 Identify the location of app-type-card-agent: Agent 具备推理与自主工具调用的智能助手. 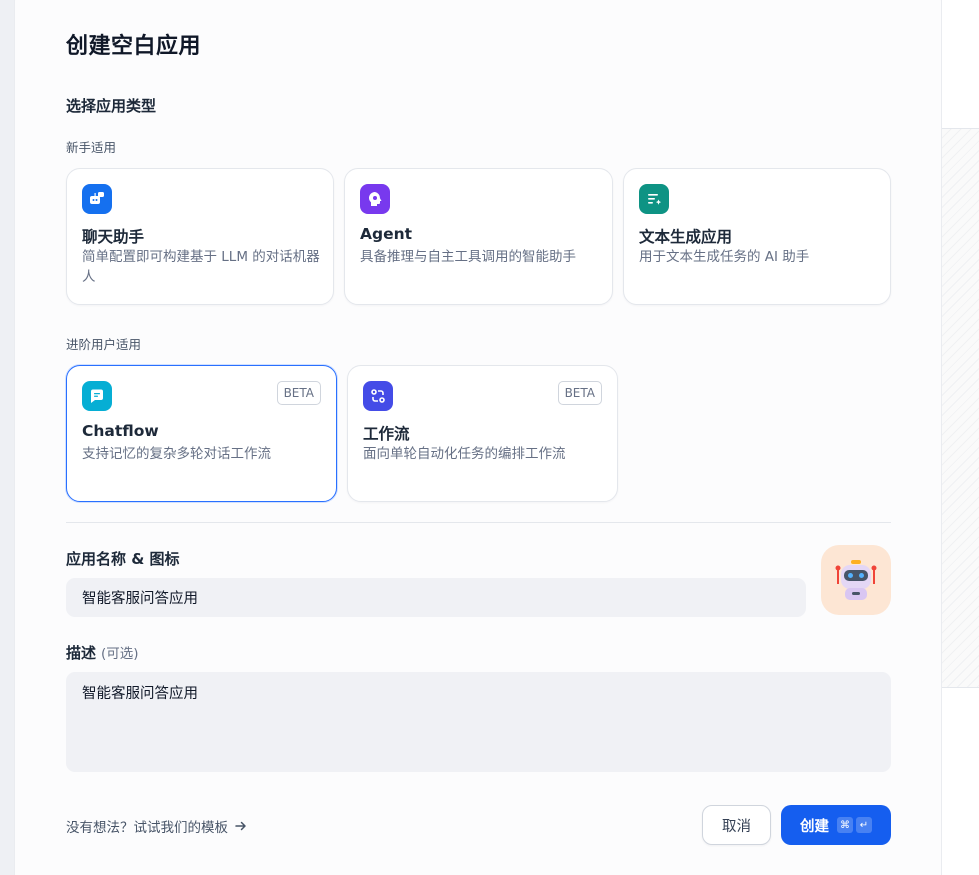
(478, 236).